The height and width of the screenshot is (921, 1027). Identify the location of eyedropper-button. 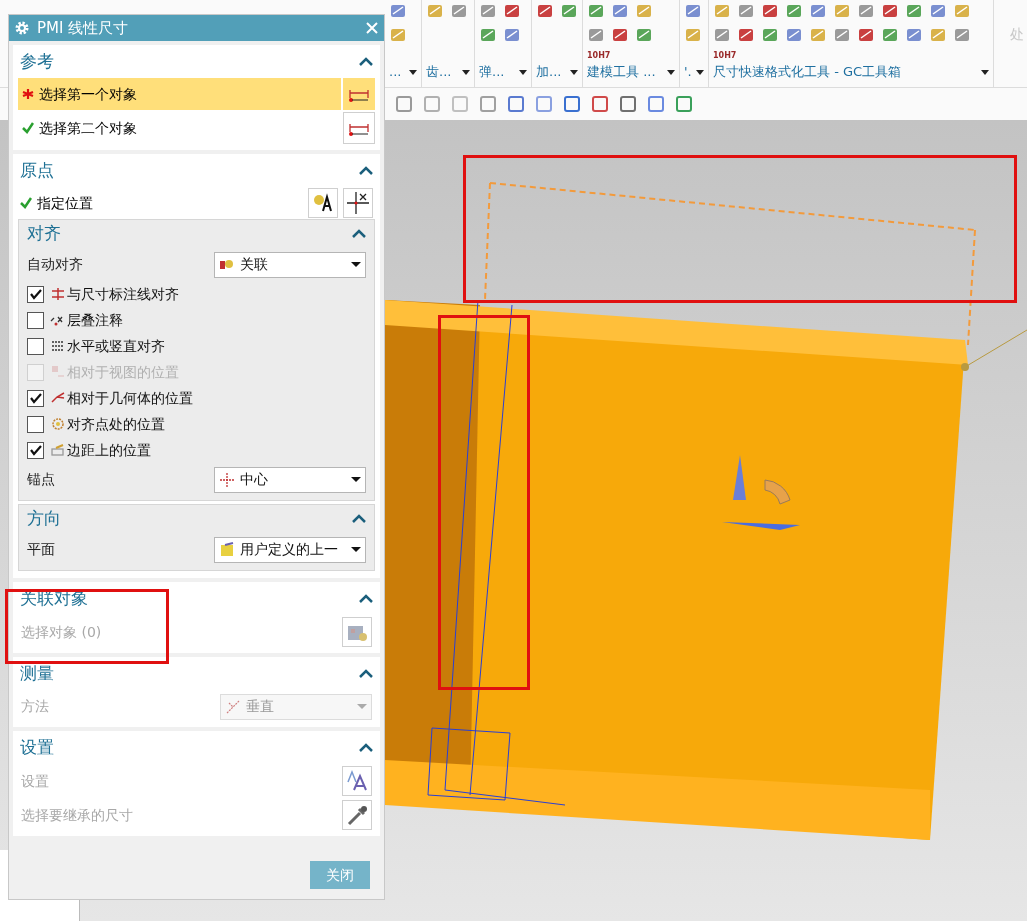
(357, 815).